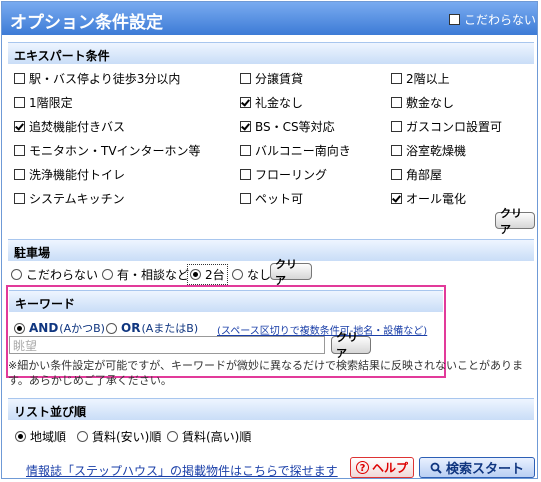 Image resolution: width=541 pixels, height=482 pixels. What do you see at coordinates (77, 175) in the screenshot?
I see `expert-option-label: 洗浄機能付トイレ` at bounding box center [77, 175].